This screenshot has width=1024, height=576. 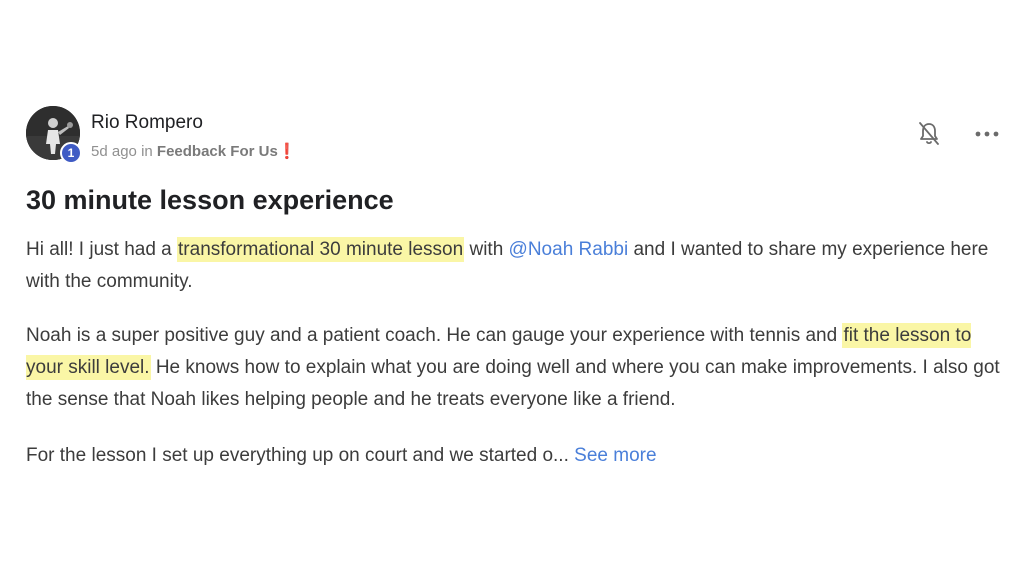 What do you see at coordinates (147, 151) in the screenshot?
I see `meta-in: in` at bounding box center [147, 151].